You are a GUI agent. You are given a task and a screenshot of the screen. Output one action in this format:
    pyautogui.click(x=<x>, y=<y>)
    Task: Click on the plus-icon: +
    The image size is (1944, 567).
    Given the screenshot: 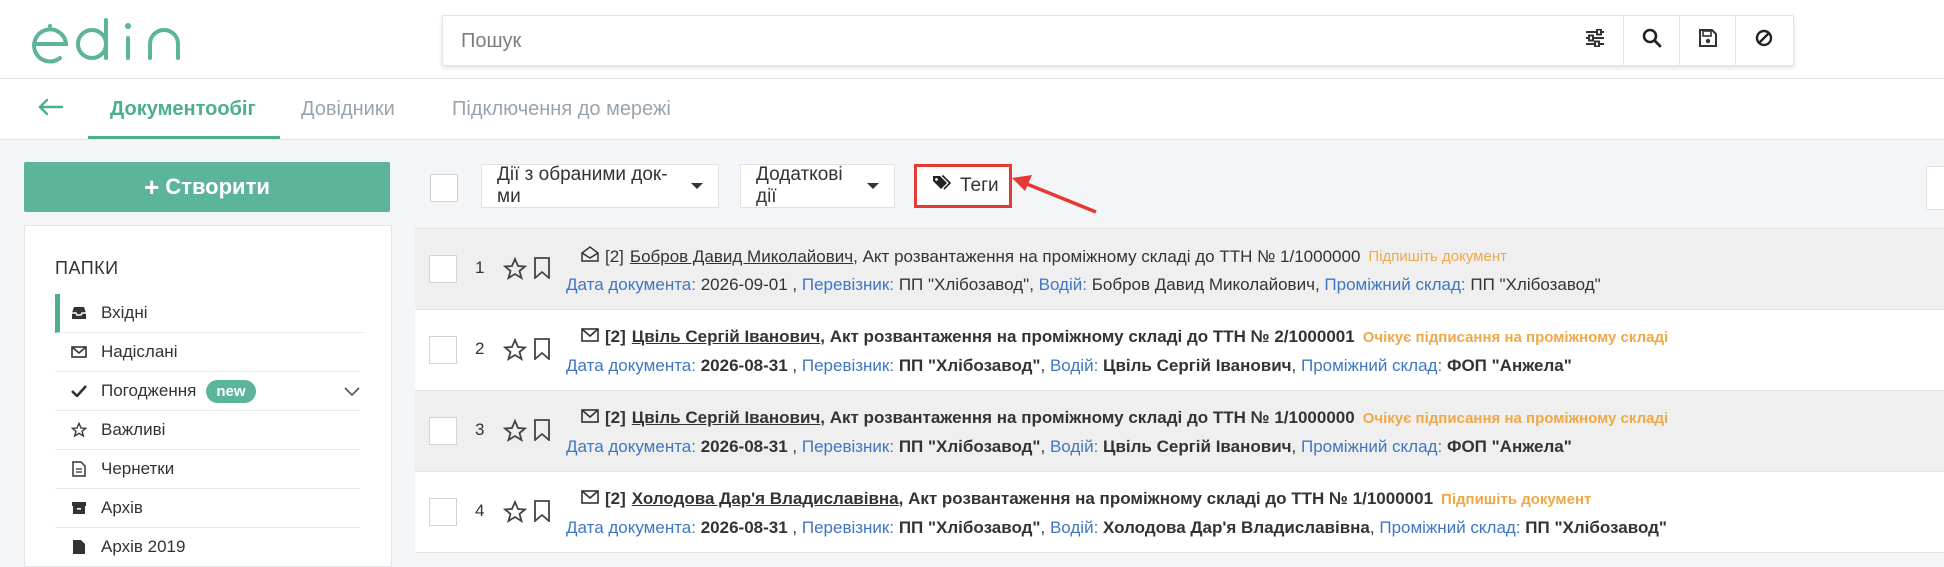 What is the action you would take?
    pyautogui.click(x=152, y=187)
    